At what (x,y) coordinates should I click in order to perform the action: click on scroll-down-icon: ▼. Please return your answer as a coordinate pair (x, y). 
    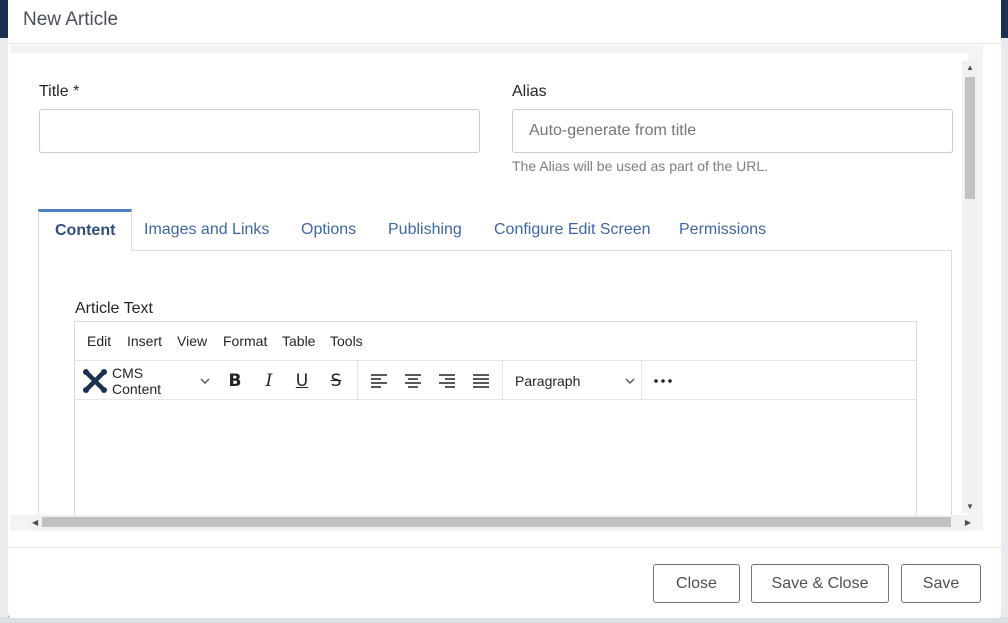
    Looking at the image, I should click on (970, 506).